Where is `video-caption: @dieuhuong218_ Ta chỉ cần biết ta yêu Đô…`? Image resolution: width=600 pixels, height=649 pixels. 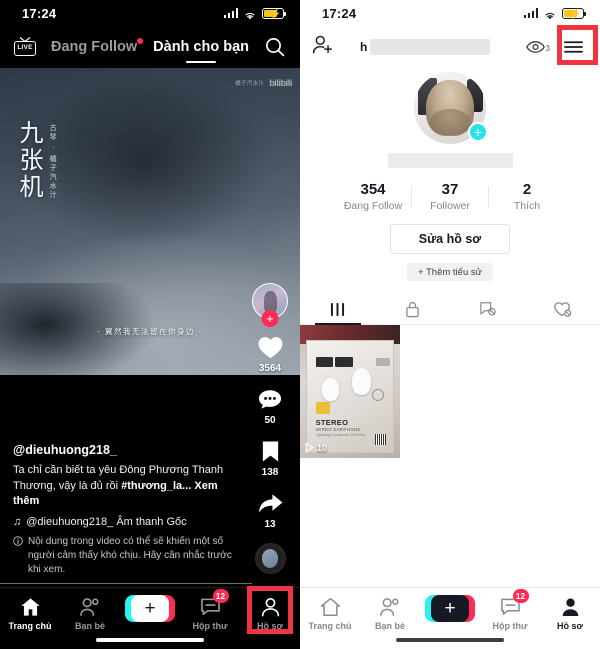
video-caption: @dieuhuong218_ Ta chỉ cần biết ta yêu Đô… is located at coordinates (129, 510).